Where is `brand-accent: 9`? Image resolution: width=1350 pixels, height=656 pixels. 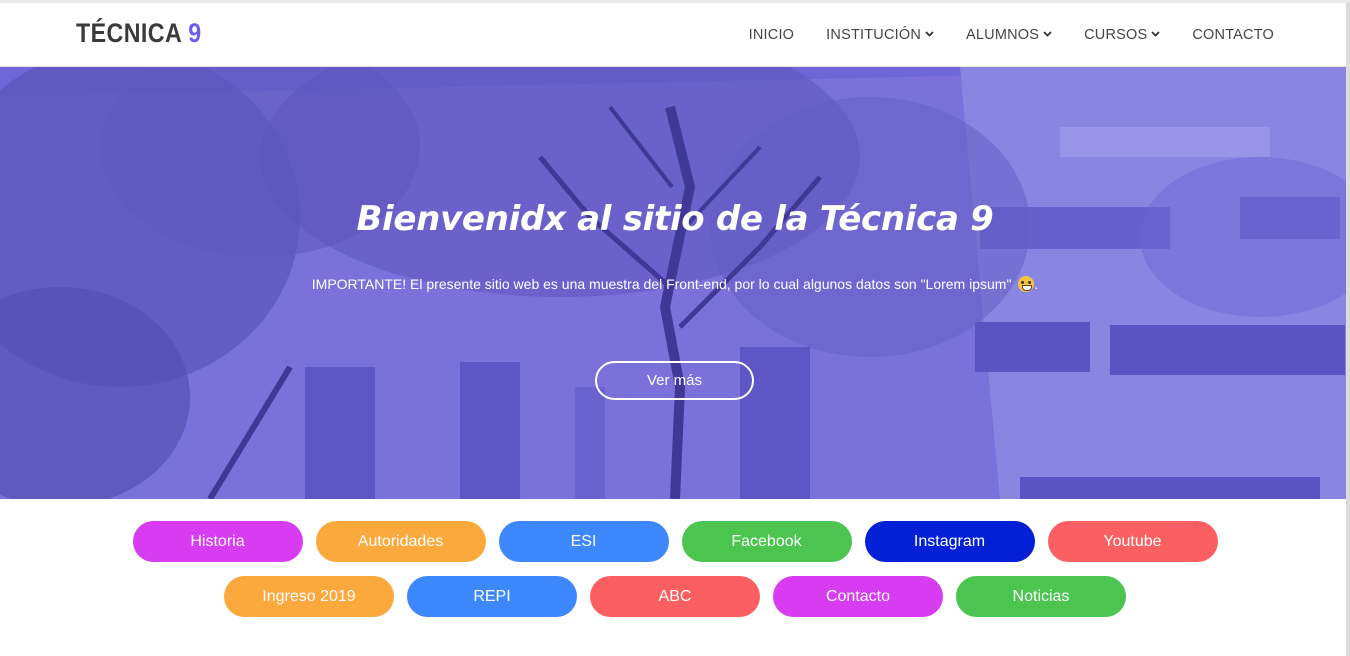
brand-accent: 9 is located at coordinates (195, 33).